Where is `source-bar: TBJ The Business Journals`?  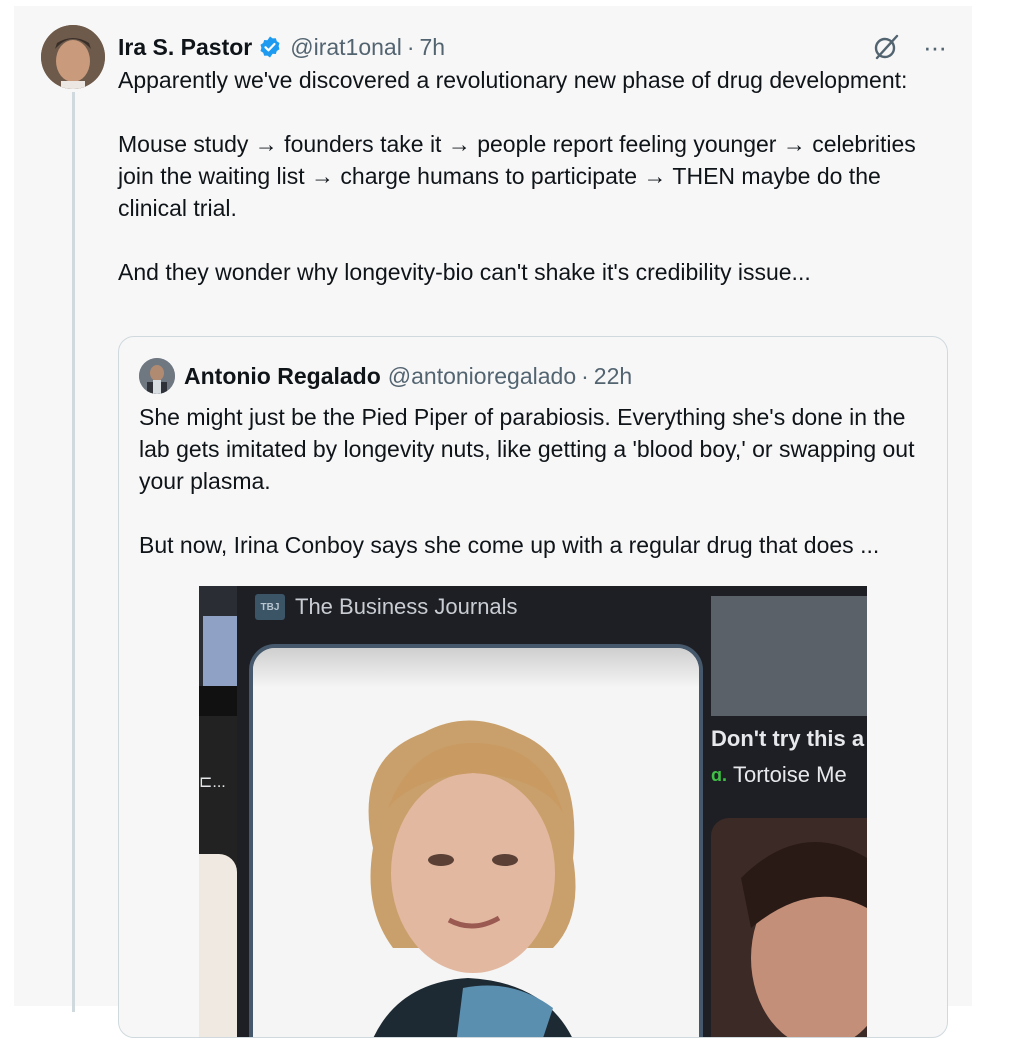
source-bar: TBJ The Business Journals is located at coordinates (386, 607).